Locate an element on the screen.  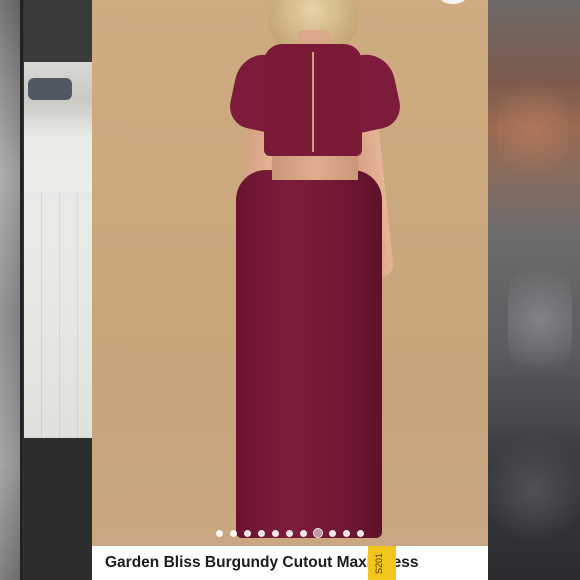
previous-card-photo is located at coordinates (58, 250).